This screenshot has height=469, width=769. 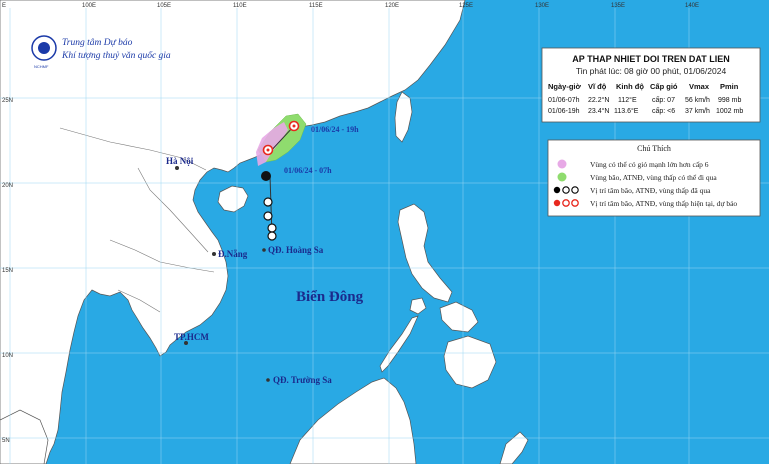 I want to click on place-hcm: TP.HCM, so click(x=191, y=337).